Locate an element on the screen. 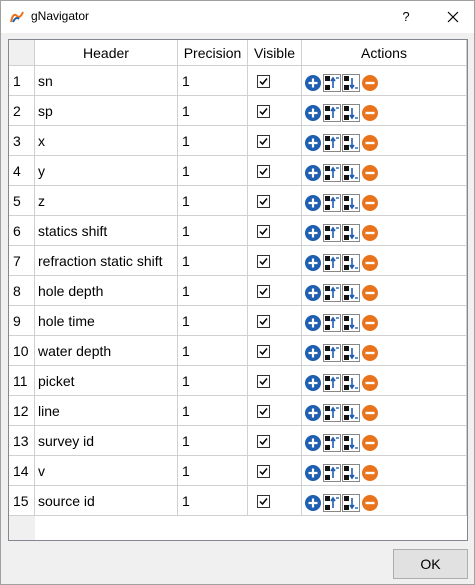 This screenshot has width=475, height=585. header-cell: y is located at coordinates (106, 171).